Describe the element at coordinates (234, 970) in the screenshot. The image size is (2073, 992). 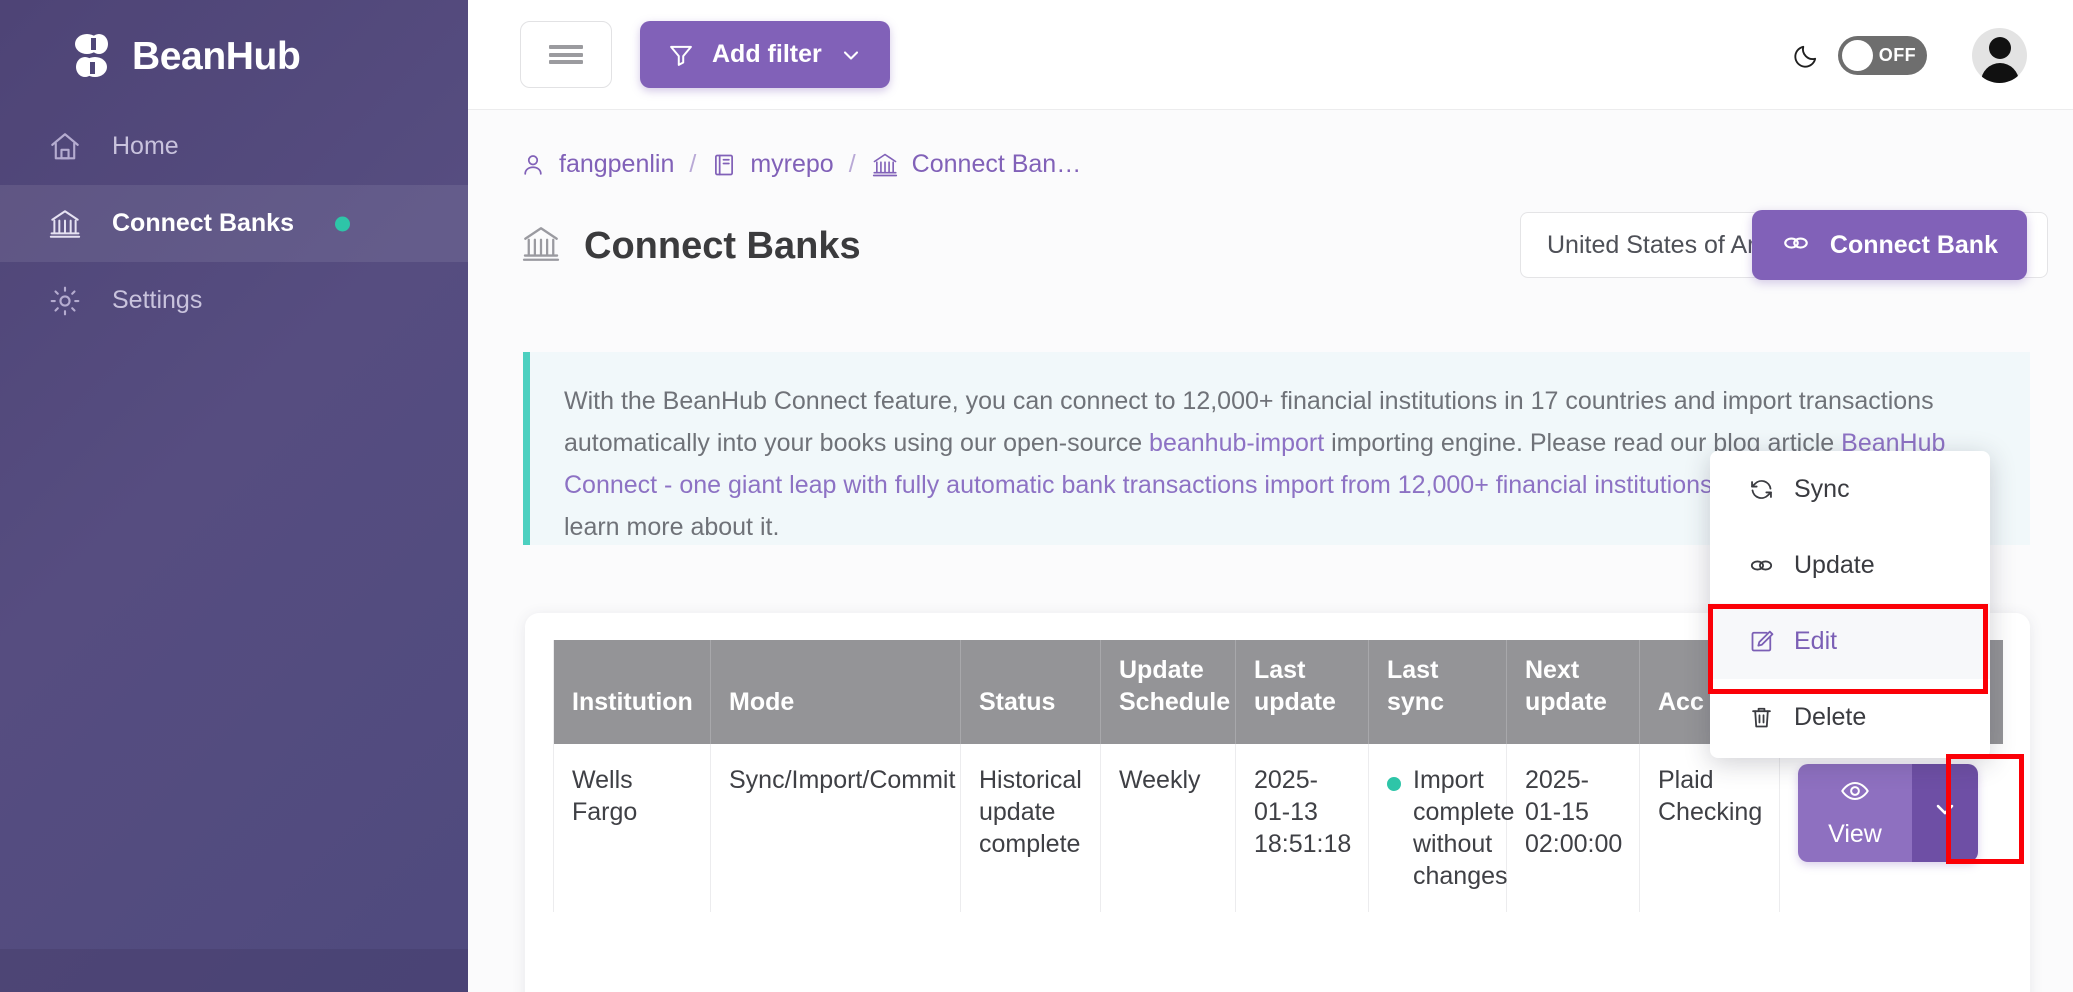
I see `sidebar-bottom-band` at that location.